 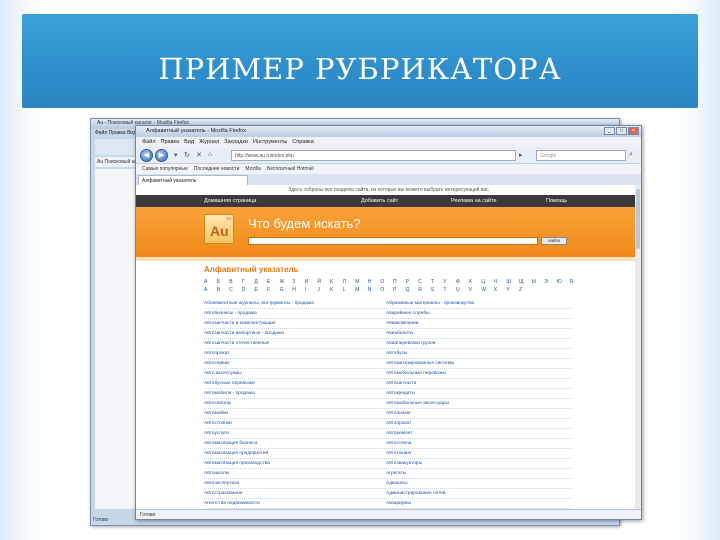 I want to click on alphabet-letter-link: Э, so click(x=546, y=282).